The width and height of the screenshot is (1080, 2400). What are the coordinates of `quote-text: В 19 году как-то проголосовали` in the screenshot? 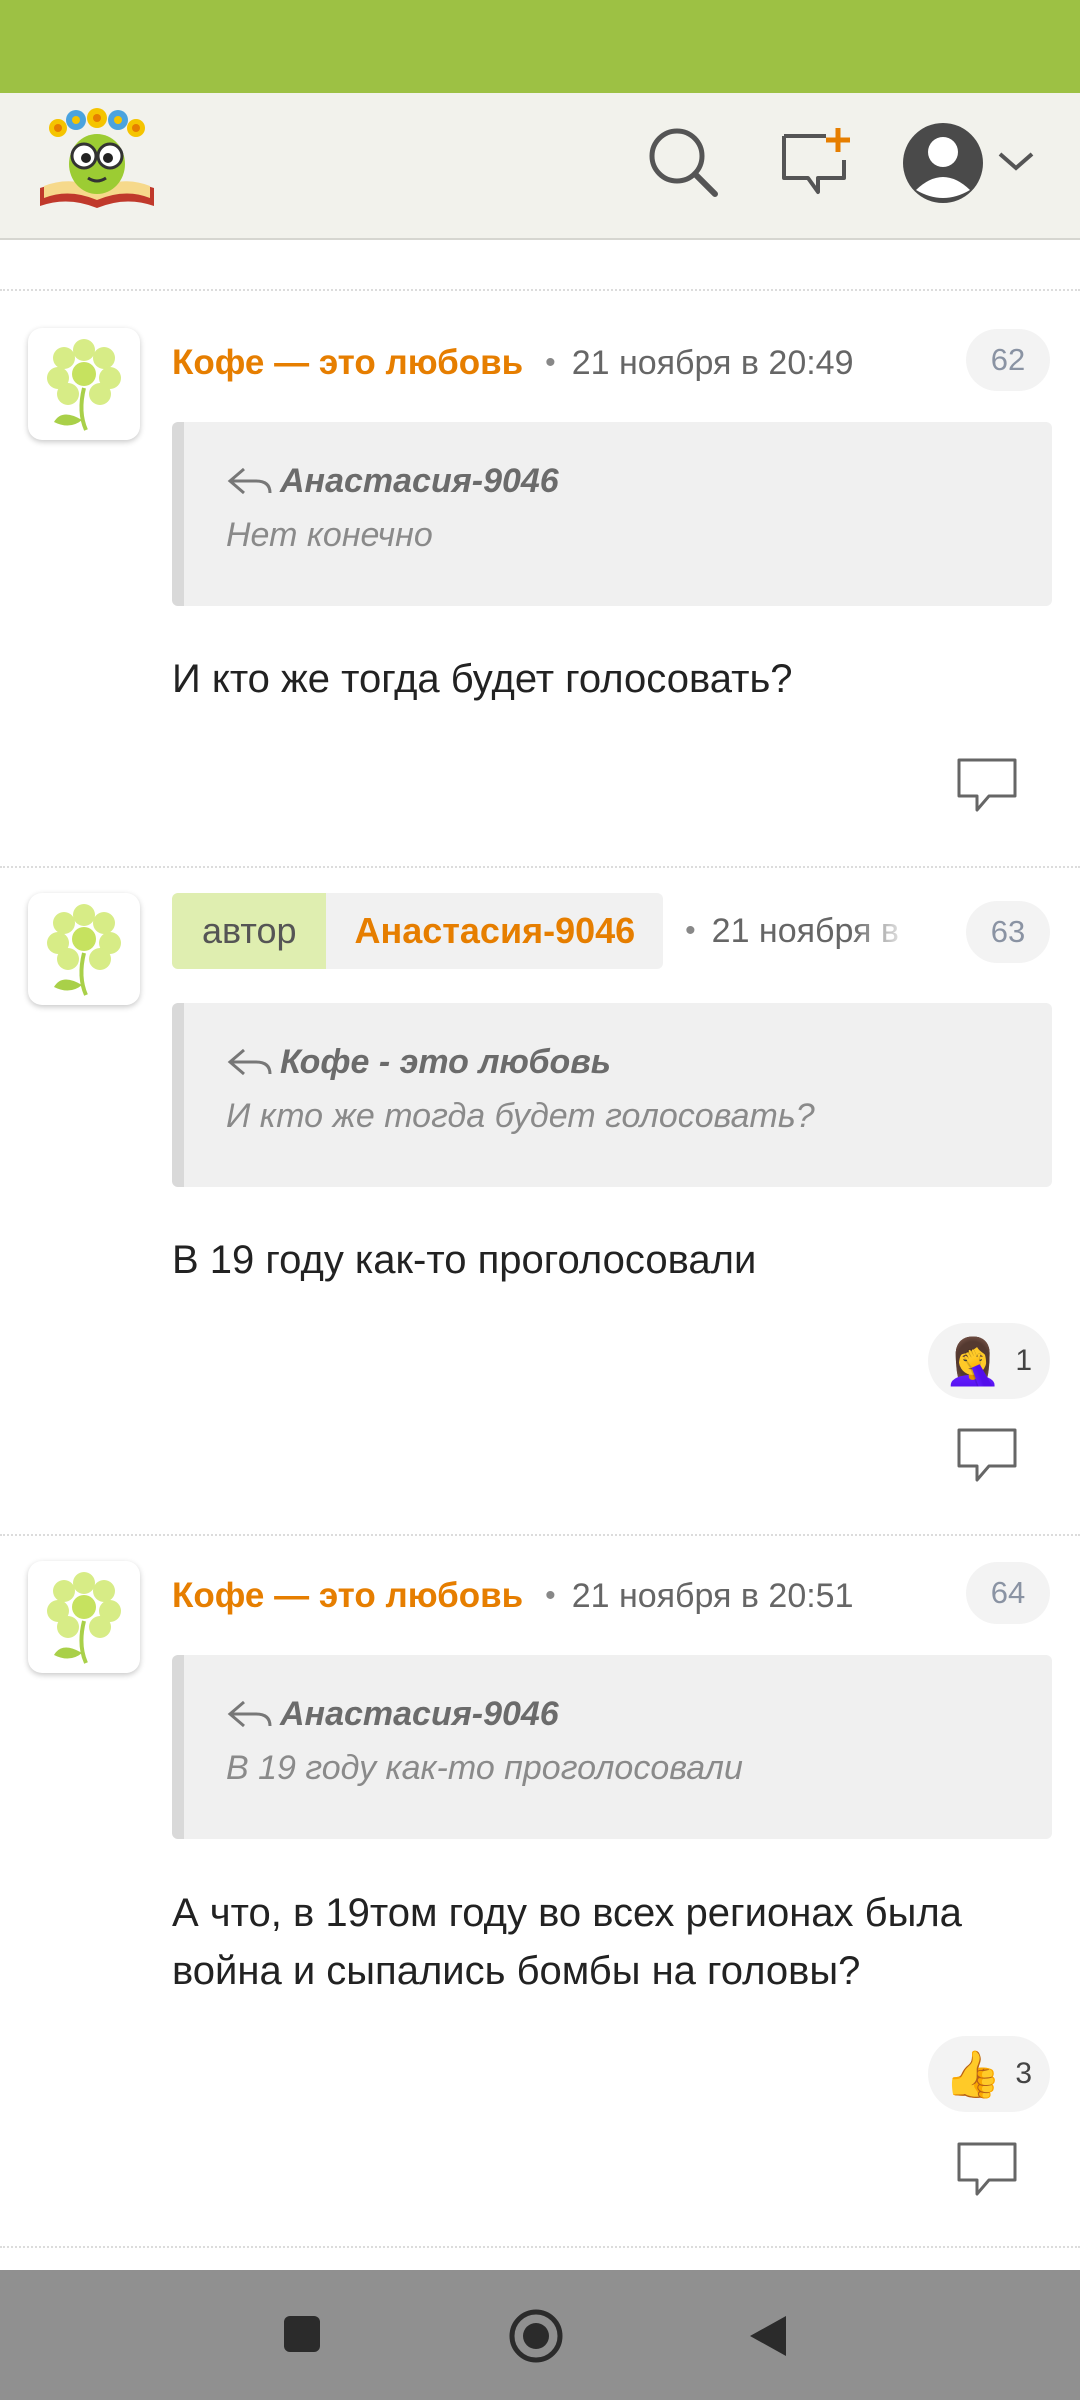 It's located at (484, 1768).